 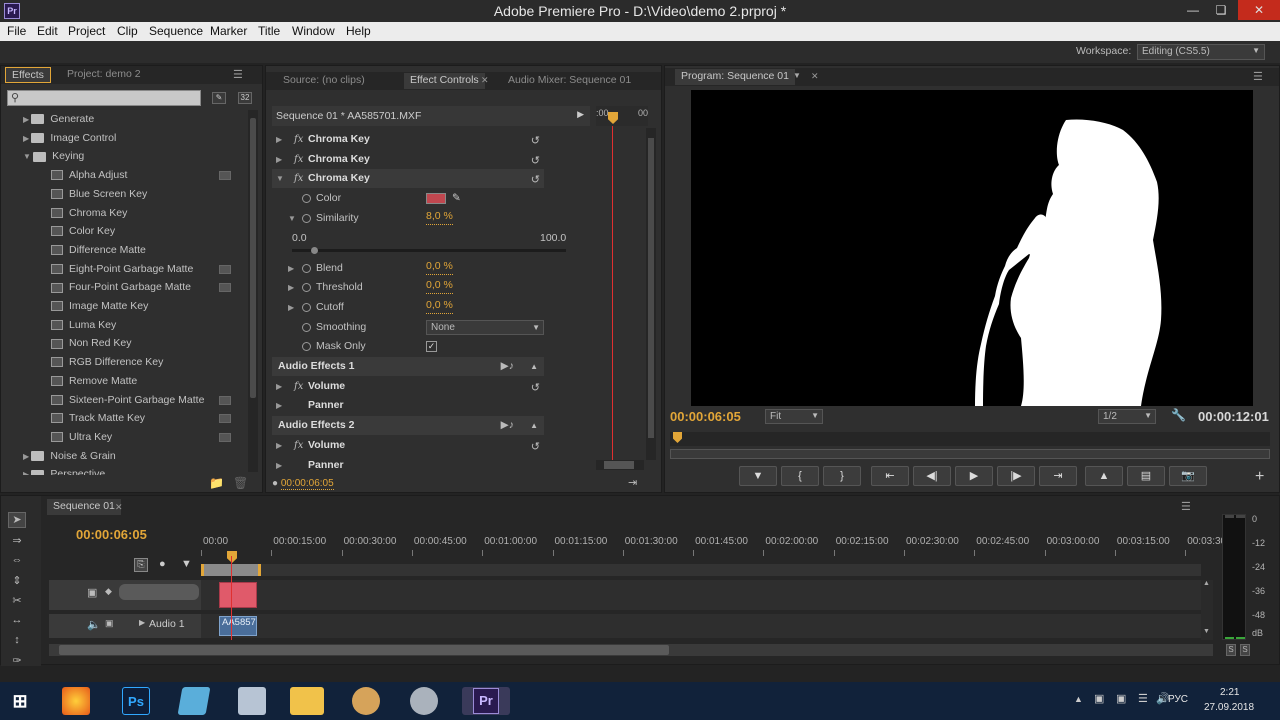 What do you see at coordinates (794, 416) in the screenshot?
I see `zoom-fit-select: Fit ▼` at bounding box center [794, 416].